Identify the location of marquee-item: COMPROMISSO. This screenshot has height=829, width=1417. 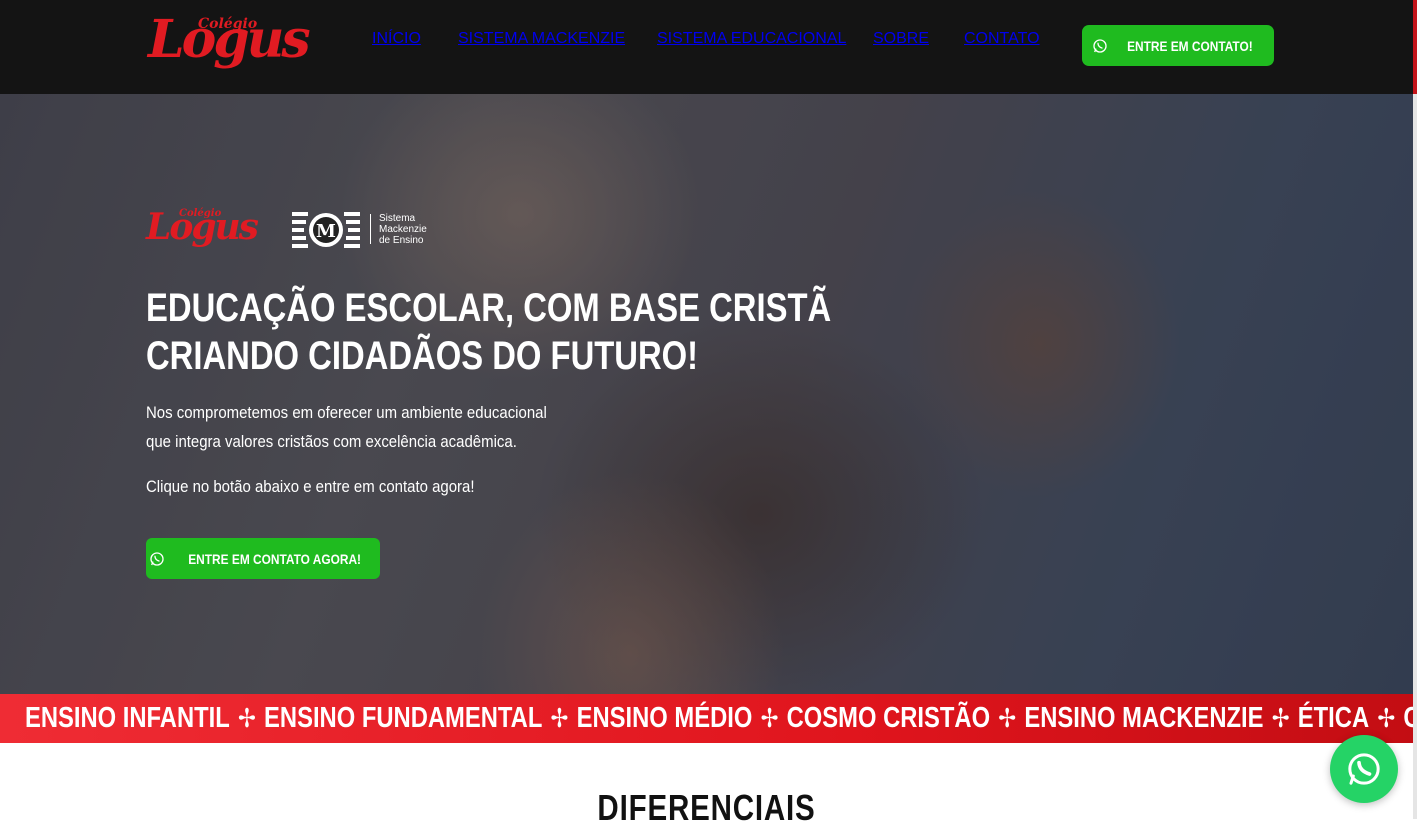
(1408, 718).